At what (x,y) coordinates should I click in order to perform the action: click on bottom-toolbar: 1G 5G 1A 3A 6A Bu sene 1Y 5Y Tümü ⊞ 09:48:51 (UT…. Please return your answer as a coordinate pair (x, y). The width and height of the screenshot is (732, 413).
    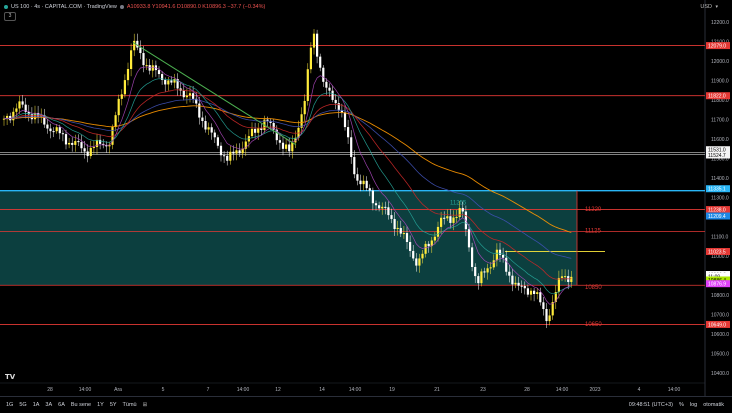
    Looking at the image, I should click on (366, 404).